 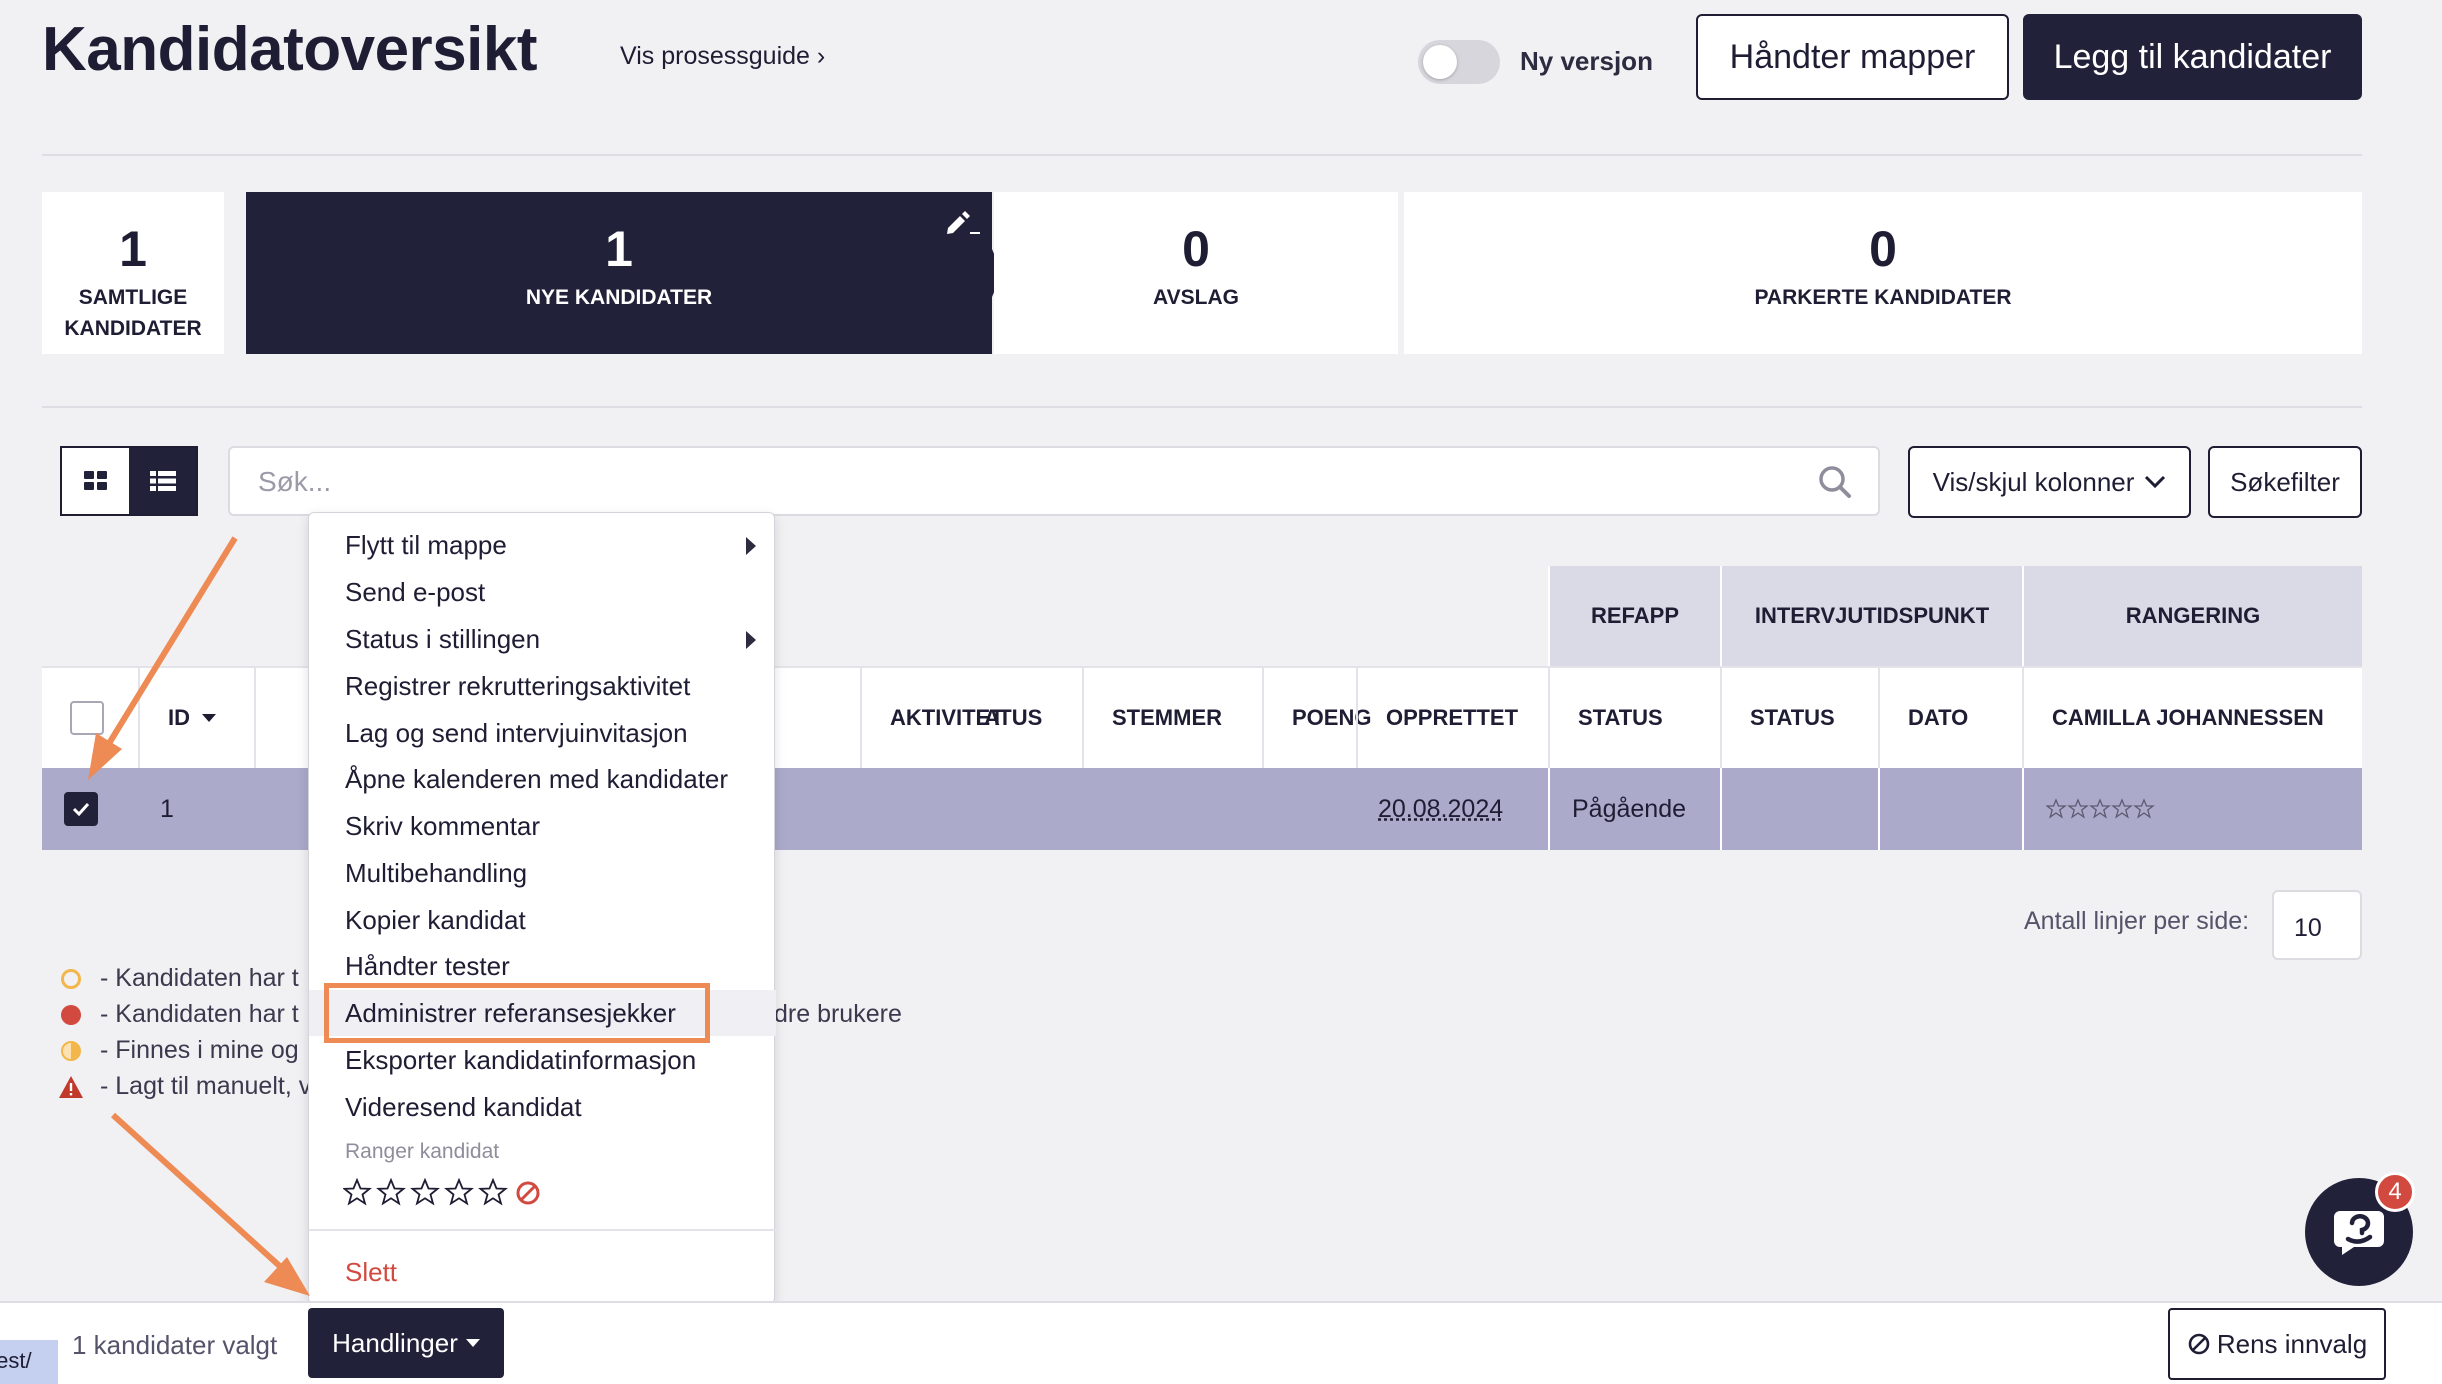 What do you see at coordinates (210, 1204) in the screenshot?
I see `arrow-annotation` at bounding box center [210, 1204].